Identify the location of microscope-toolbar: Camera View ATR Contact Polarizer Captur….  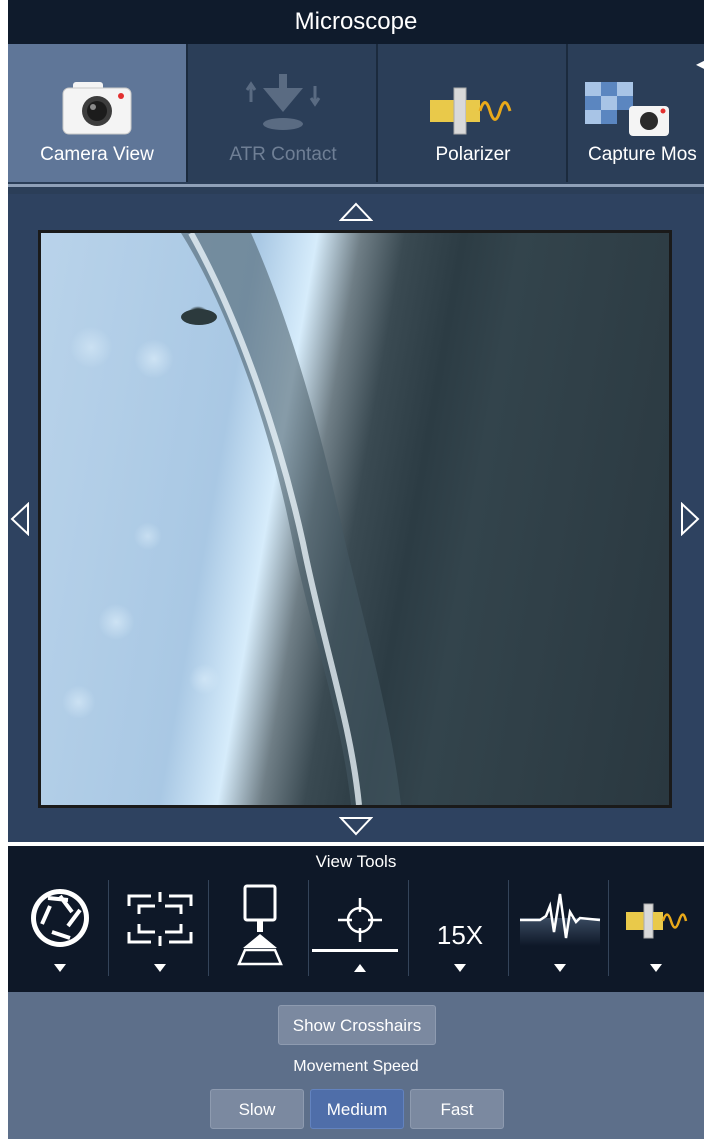
(356, 114).